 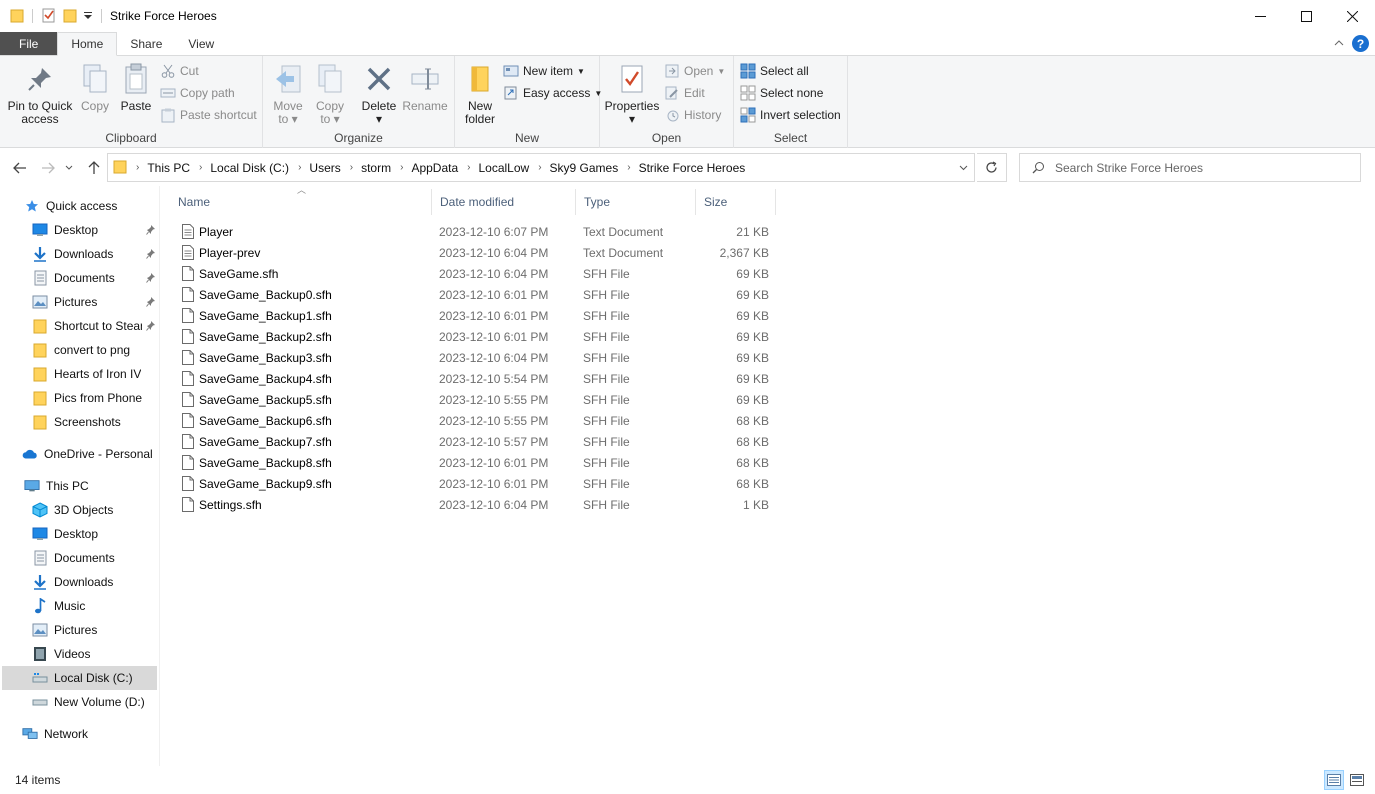 I want to click on customize-quick-access-icon, so click(x=88, y=16).